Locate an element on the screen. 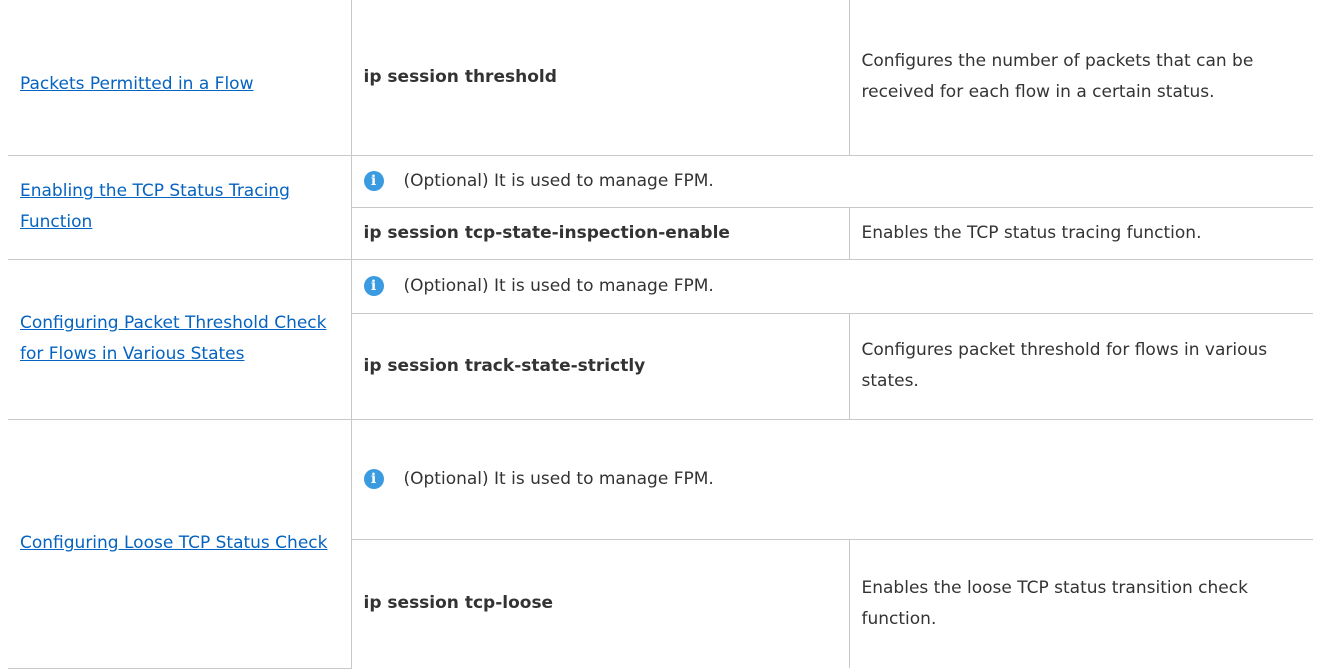 The image size is (1319, 669). task-link-loose-tcp-status-check: Configuring Loose TCP Status Check is located at coordinates (173, 543).